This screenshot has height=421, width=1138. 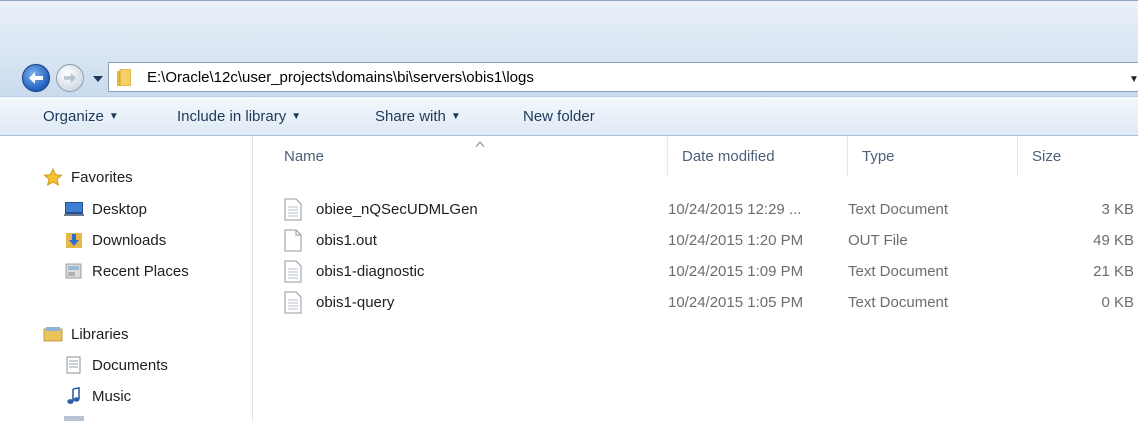 I want to click on include-in-library-button: Include in library ▼, so click(x=239, y=116).